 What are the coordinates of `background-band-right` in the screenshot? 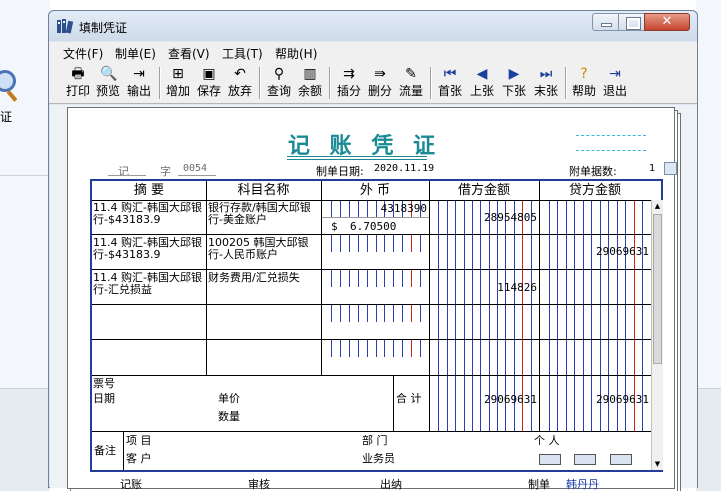 It's located at (708, 439).